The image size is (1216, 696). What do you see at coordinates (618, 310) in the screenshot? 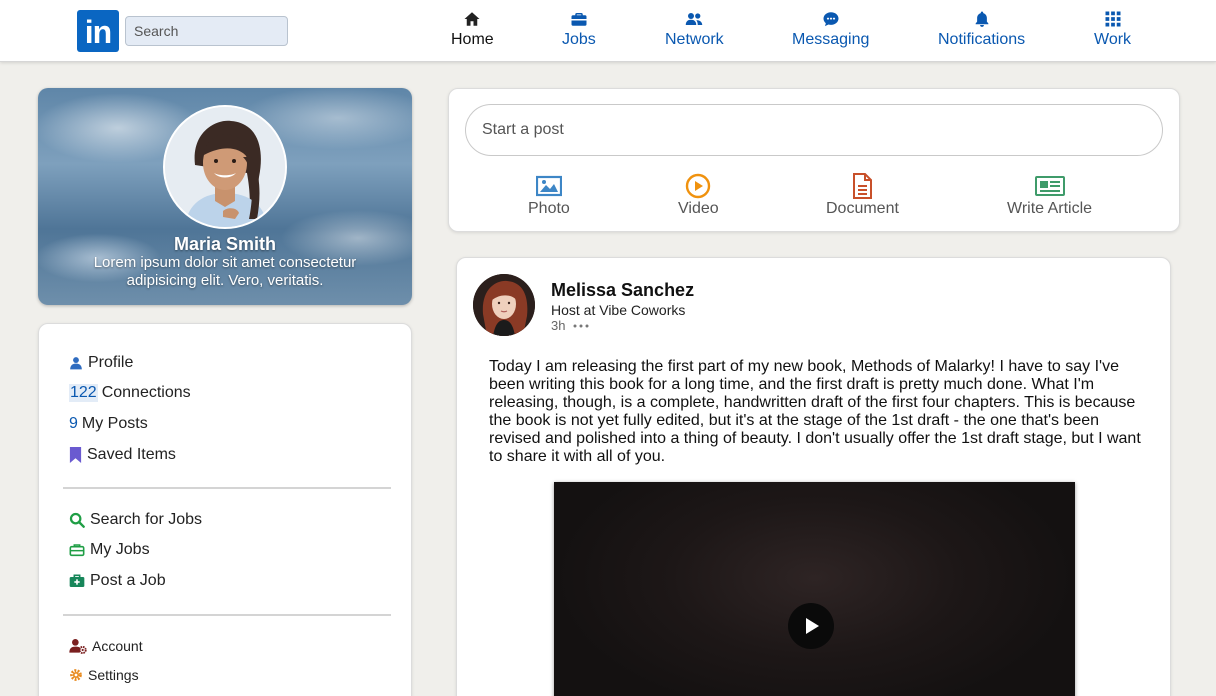
I see `author-title: Host at Vibe Coworks` at bounding box center [618, 310].